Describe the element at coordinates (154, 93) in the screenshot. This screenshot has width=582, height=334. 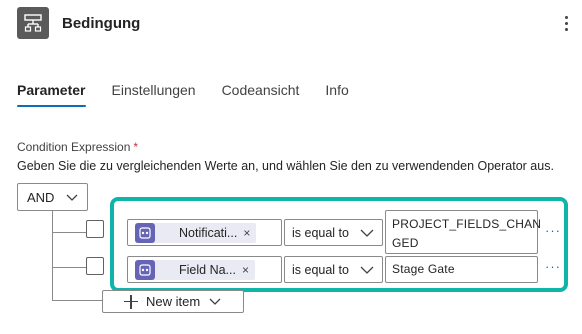
I see `tab-einstellungen: Einstellungen` at that location.